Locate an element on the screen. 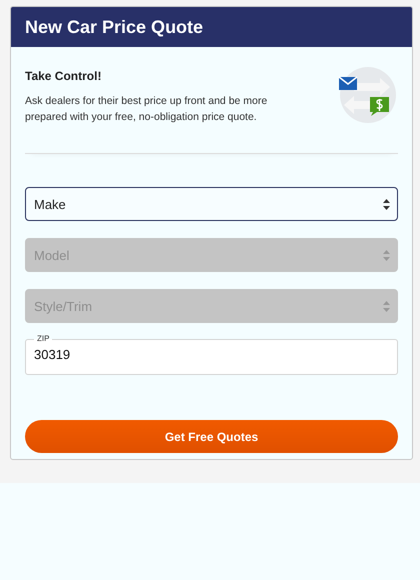  get-quotes-button: Get Free Quotes is located at coordinates (211, 436).